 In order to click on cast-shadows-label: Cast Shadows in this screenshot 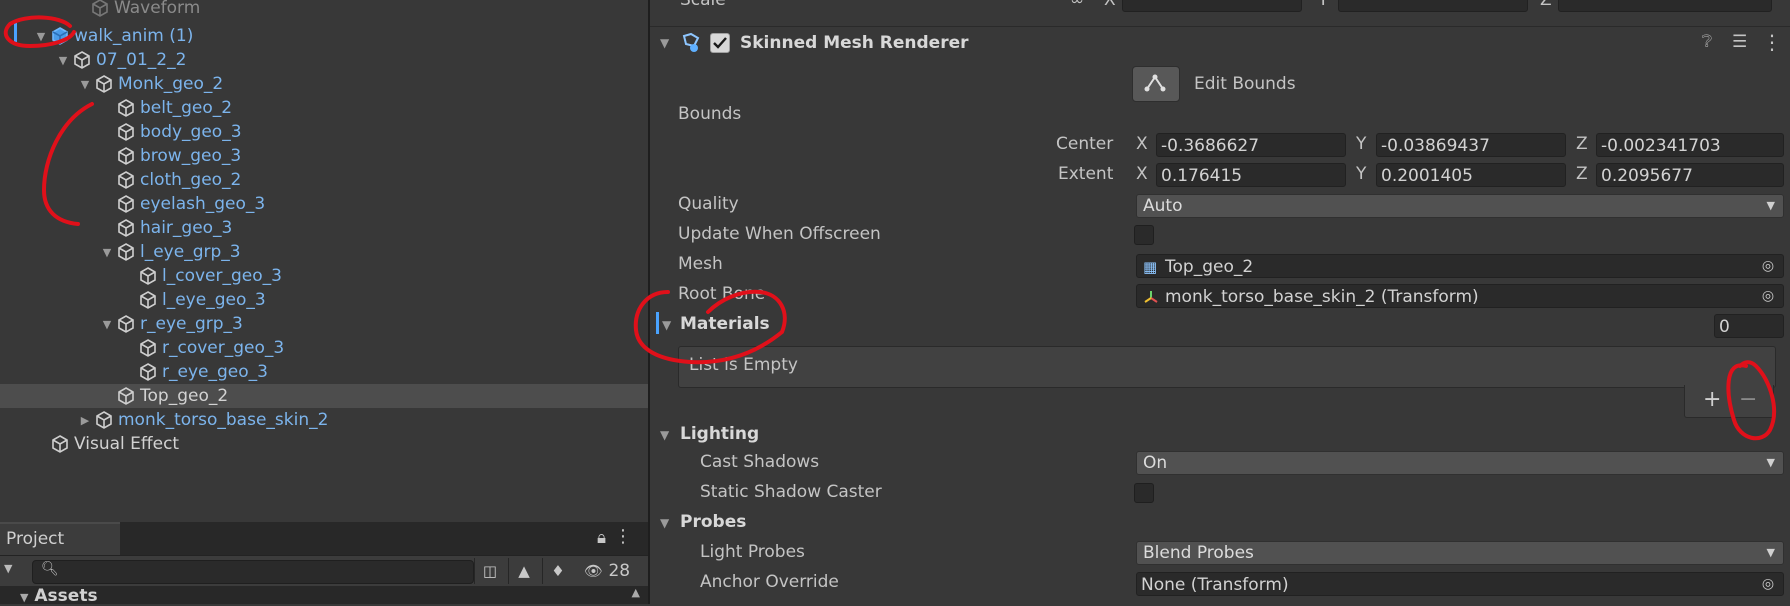, I will do `click(760, 462)`.